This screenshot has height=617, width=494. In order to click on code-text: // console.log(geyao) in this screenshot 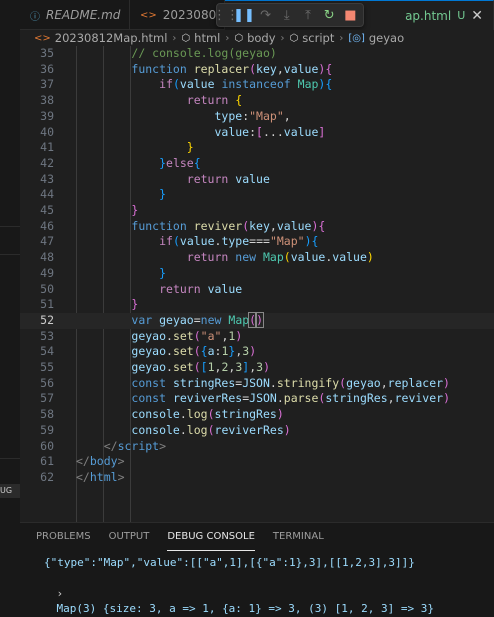, I will do `click(176, 54)`.